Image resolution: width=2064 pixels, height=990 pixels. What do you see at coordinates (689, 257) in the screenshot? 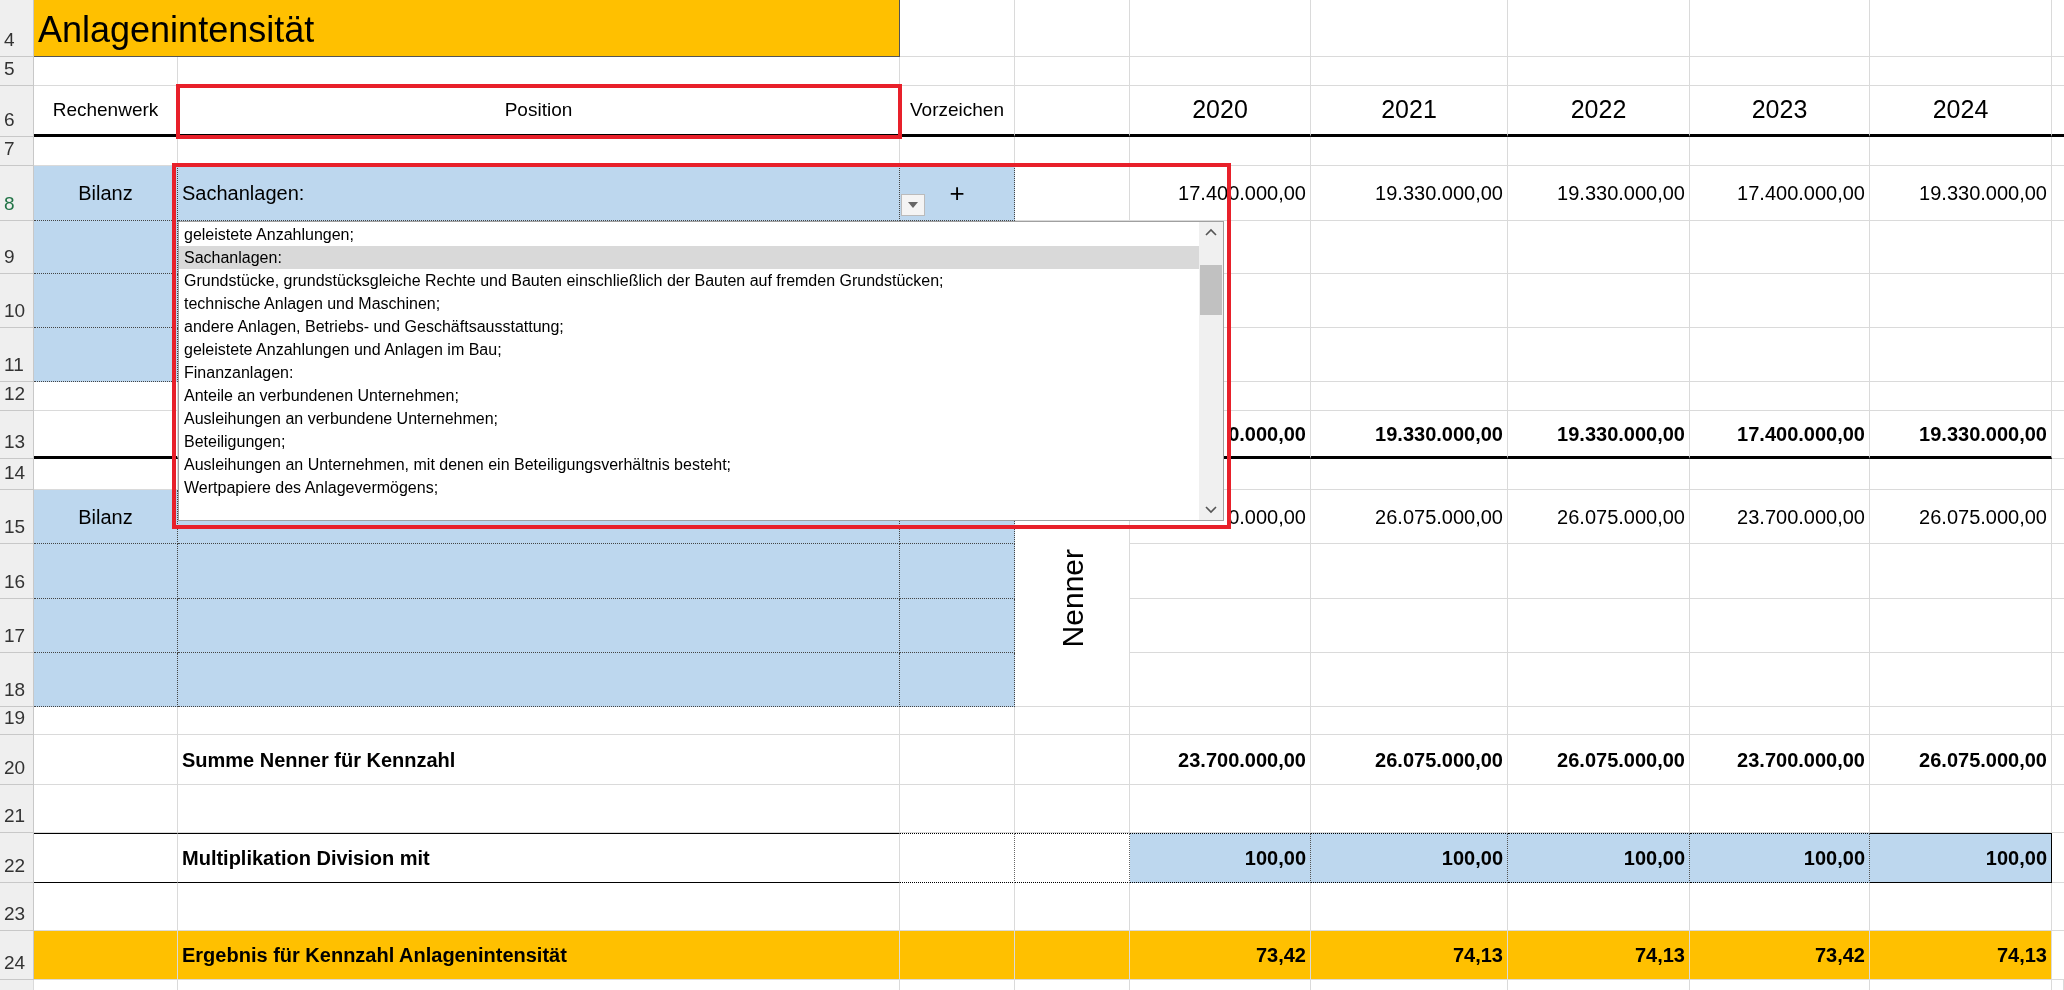
I see `list-option: Sachanlagen:` at bounding box center [689, 257].